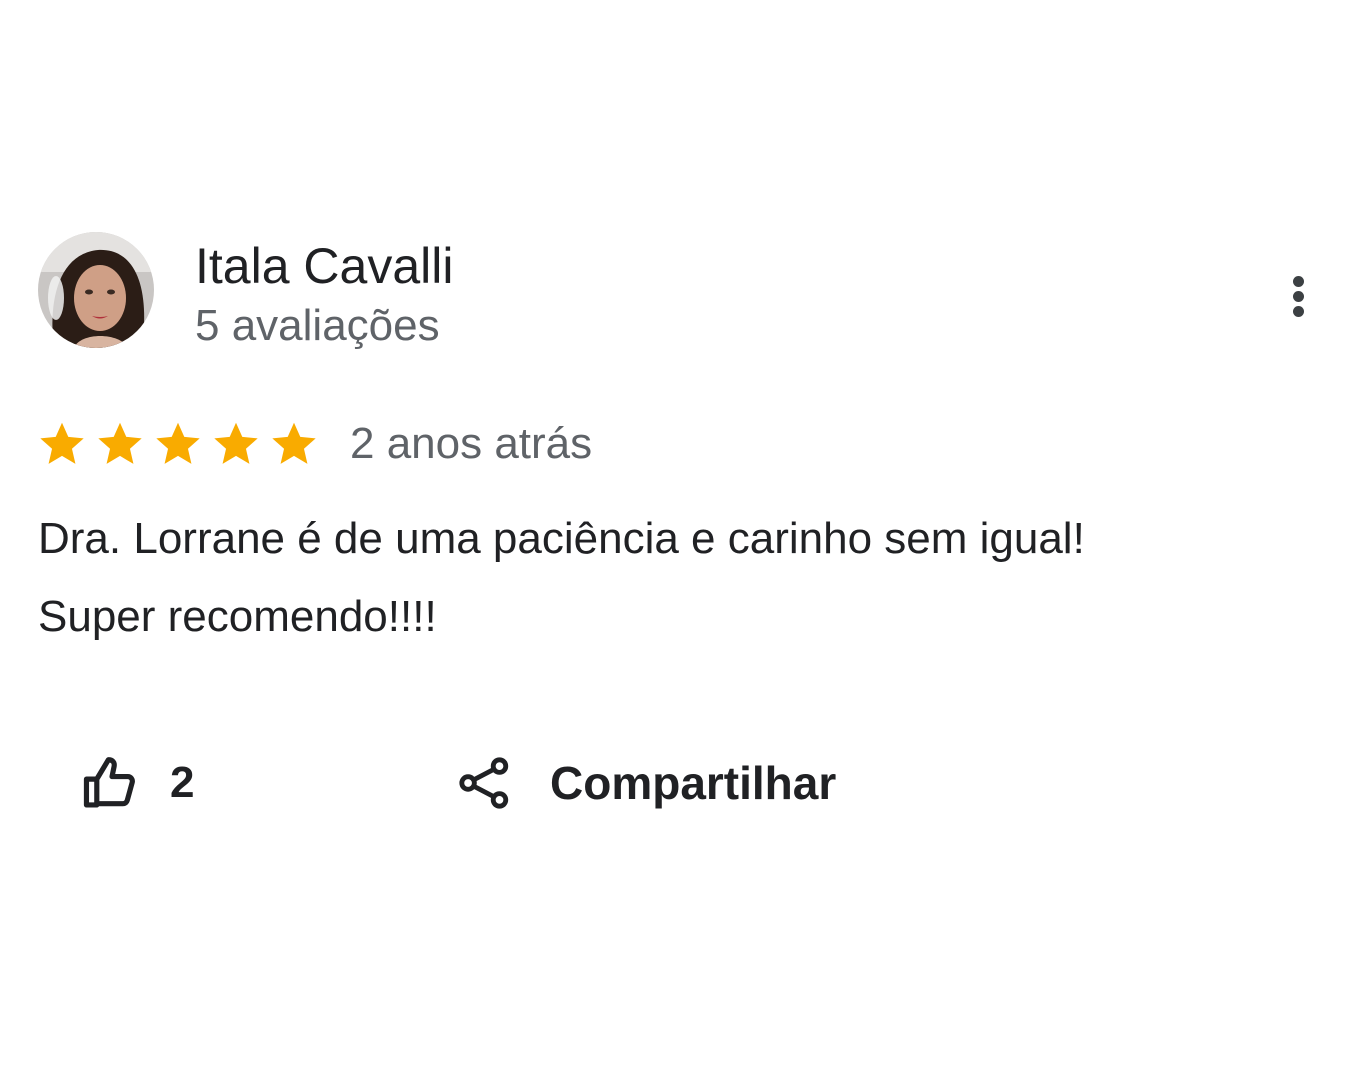 This screenshot has width=1350, height=1080. Describe the element at coordinates (182, 782) in the screenshot. I see `like-count: 2` at that location.